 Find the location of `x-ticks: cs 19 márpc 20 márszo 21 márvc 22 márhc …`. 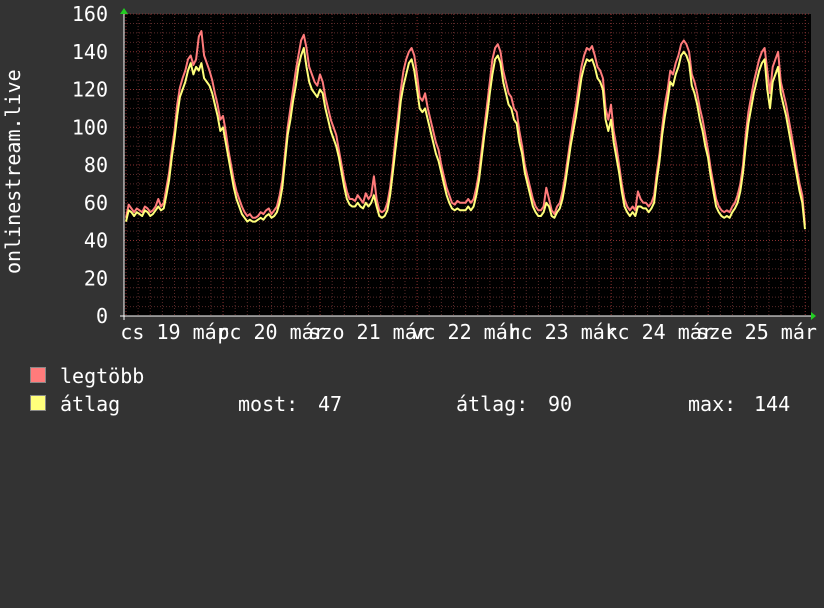

x-ticks: cs 19 márpc 20 márszo 21 márvc 22 márhc … is located at coordinates (468, 332).